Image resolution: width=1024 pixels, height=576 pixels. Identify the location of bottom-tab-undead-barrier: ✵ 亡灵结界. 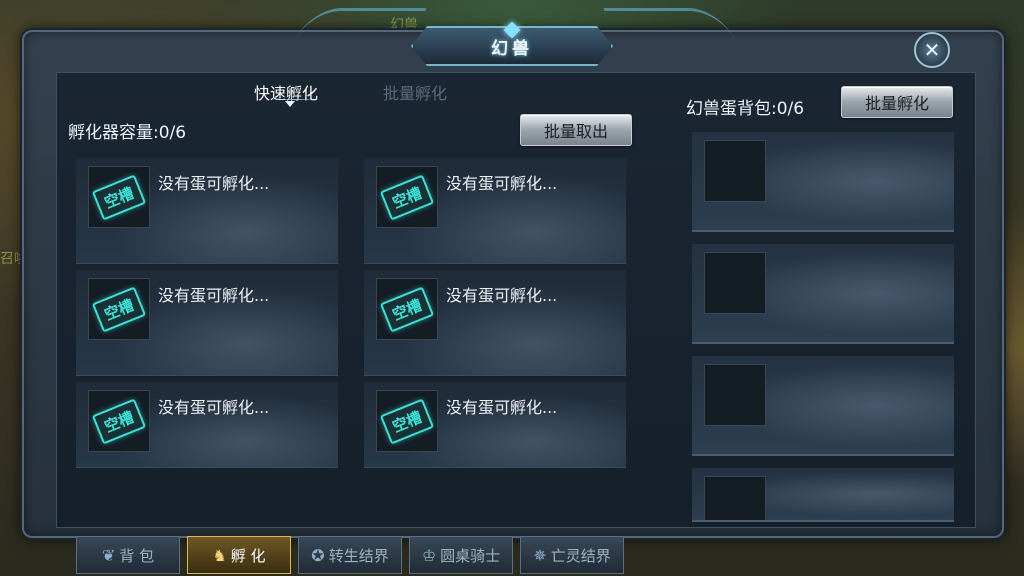
(572, 555).